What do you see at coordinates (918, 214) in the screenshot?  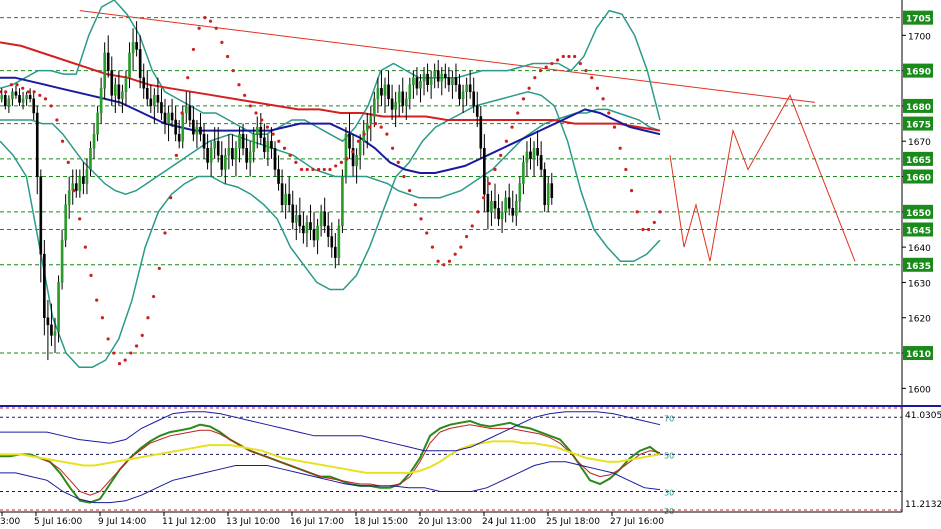 I see `price-level-tag-label: 1650` at bounding box center [918, 214].